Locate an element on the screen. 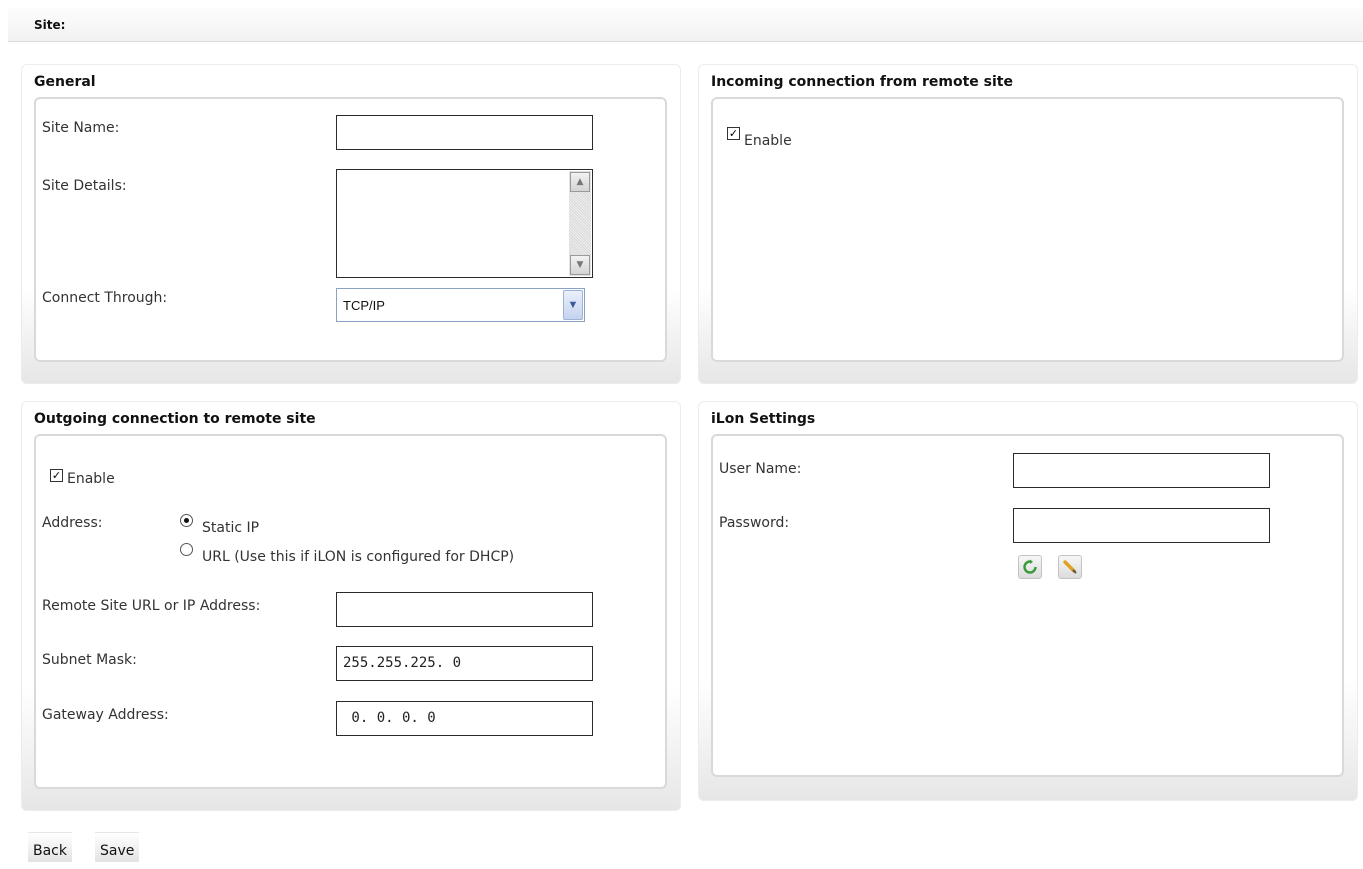 This screenshot has width=1363, height=869. page-header: Site: is located at coordinates (685, 25).